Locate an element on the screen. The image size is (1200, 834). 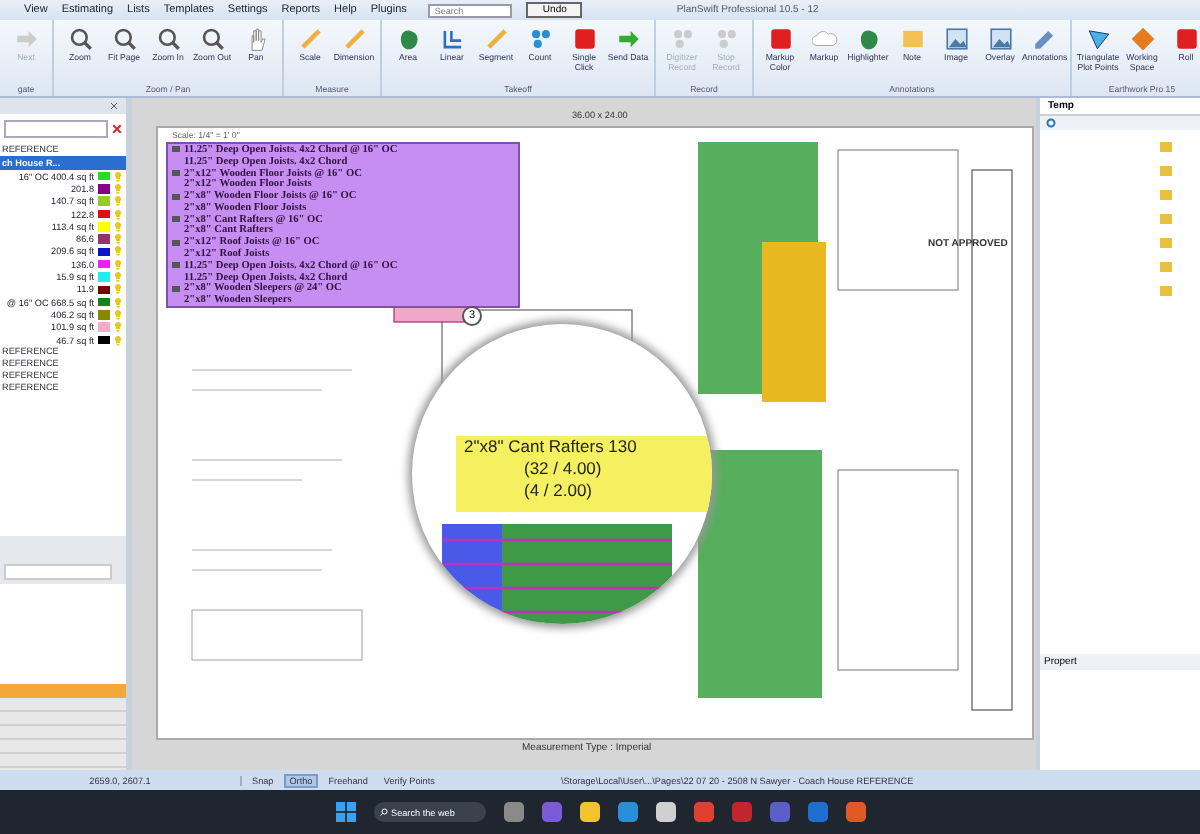
close-icon is located at coordinates (114, 106).